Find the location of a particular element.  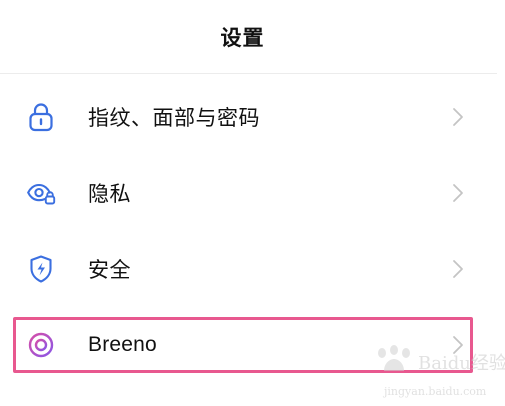

lock-icon is located at coordinates (41, 117).